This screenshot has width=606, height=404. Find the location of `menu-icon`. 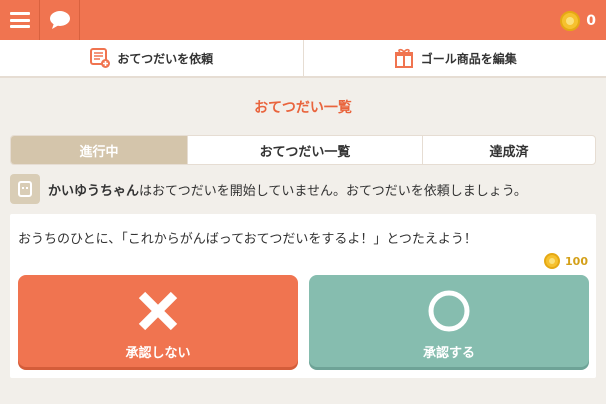

menu-icon is located at coordinates (19, 20).